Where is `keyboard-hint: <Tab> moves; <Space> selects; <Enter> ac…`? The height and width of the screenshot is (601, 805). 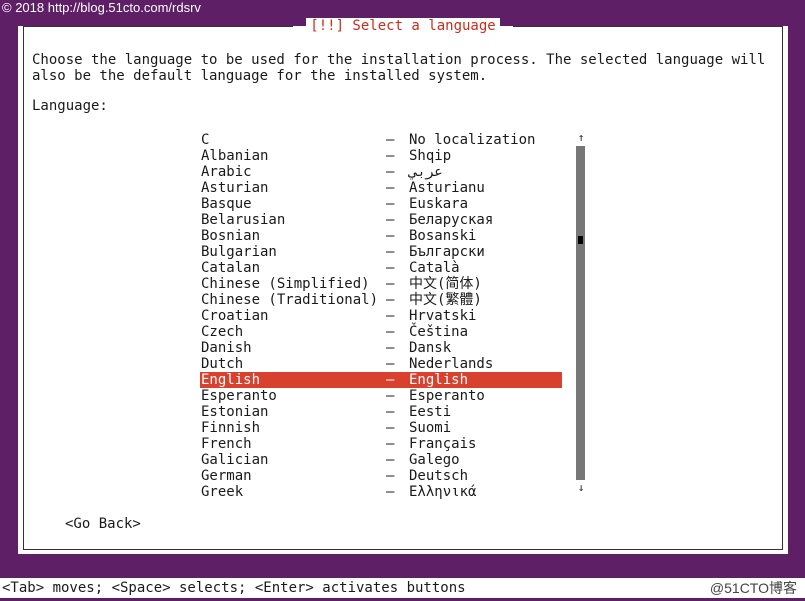 keyboard-hint: <Tab> moves; <Space> selects; <Enter> ac… is located at coordinates (234, 588).